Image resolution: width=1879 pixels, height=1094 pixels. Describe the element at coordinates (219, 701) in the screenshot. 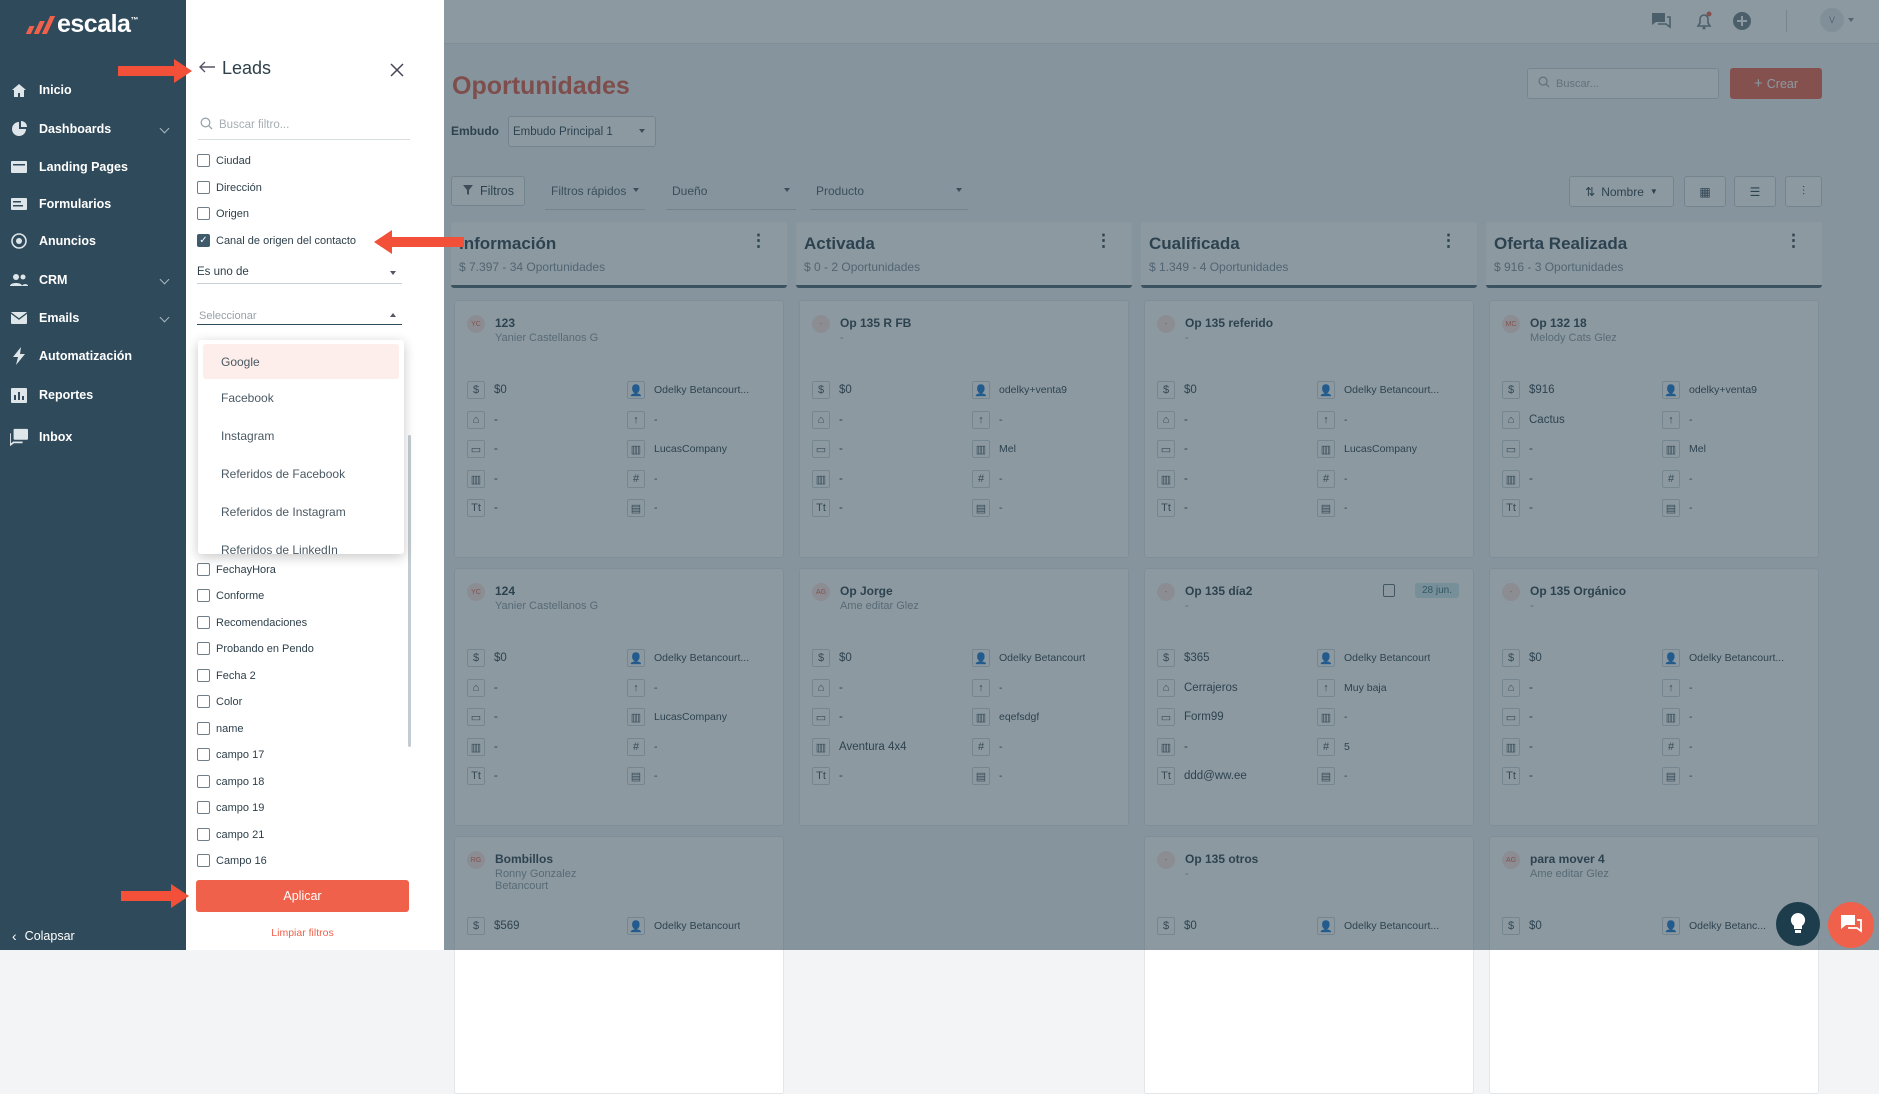

I see `filter-option: Color` at that location.